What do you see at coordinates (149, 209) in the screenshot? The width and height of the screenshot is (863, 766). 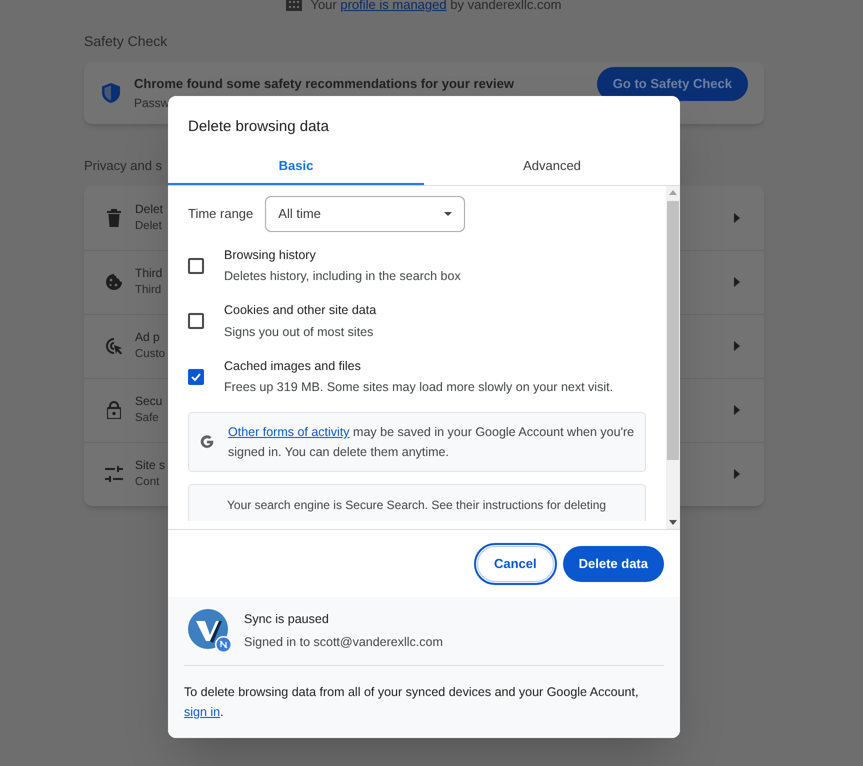 I see `settings-row-title: Delet` at bounding box center [149, 209].